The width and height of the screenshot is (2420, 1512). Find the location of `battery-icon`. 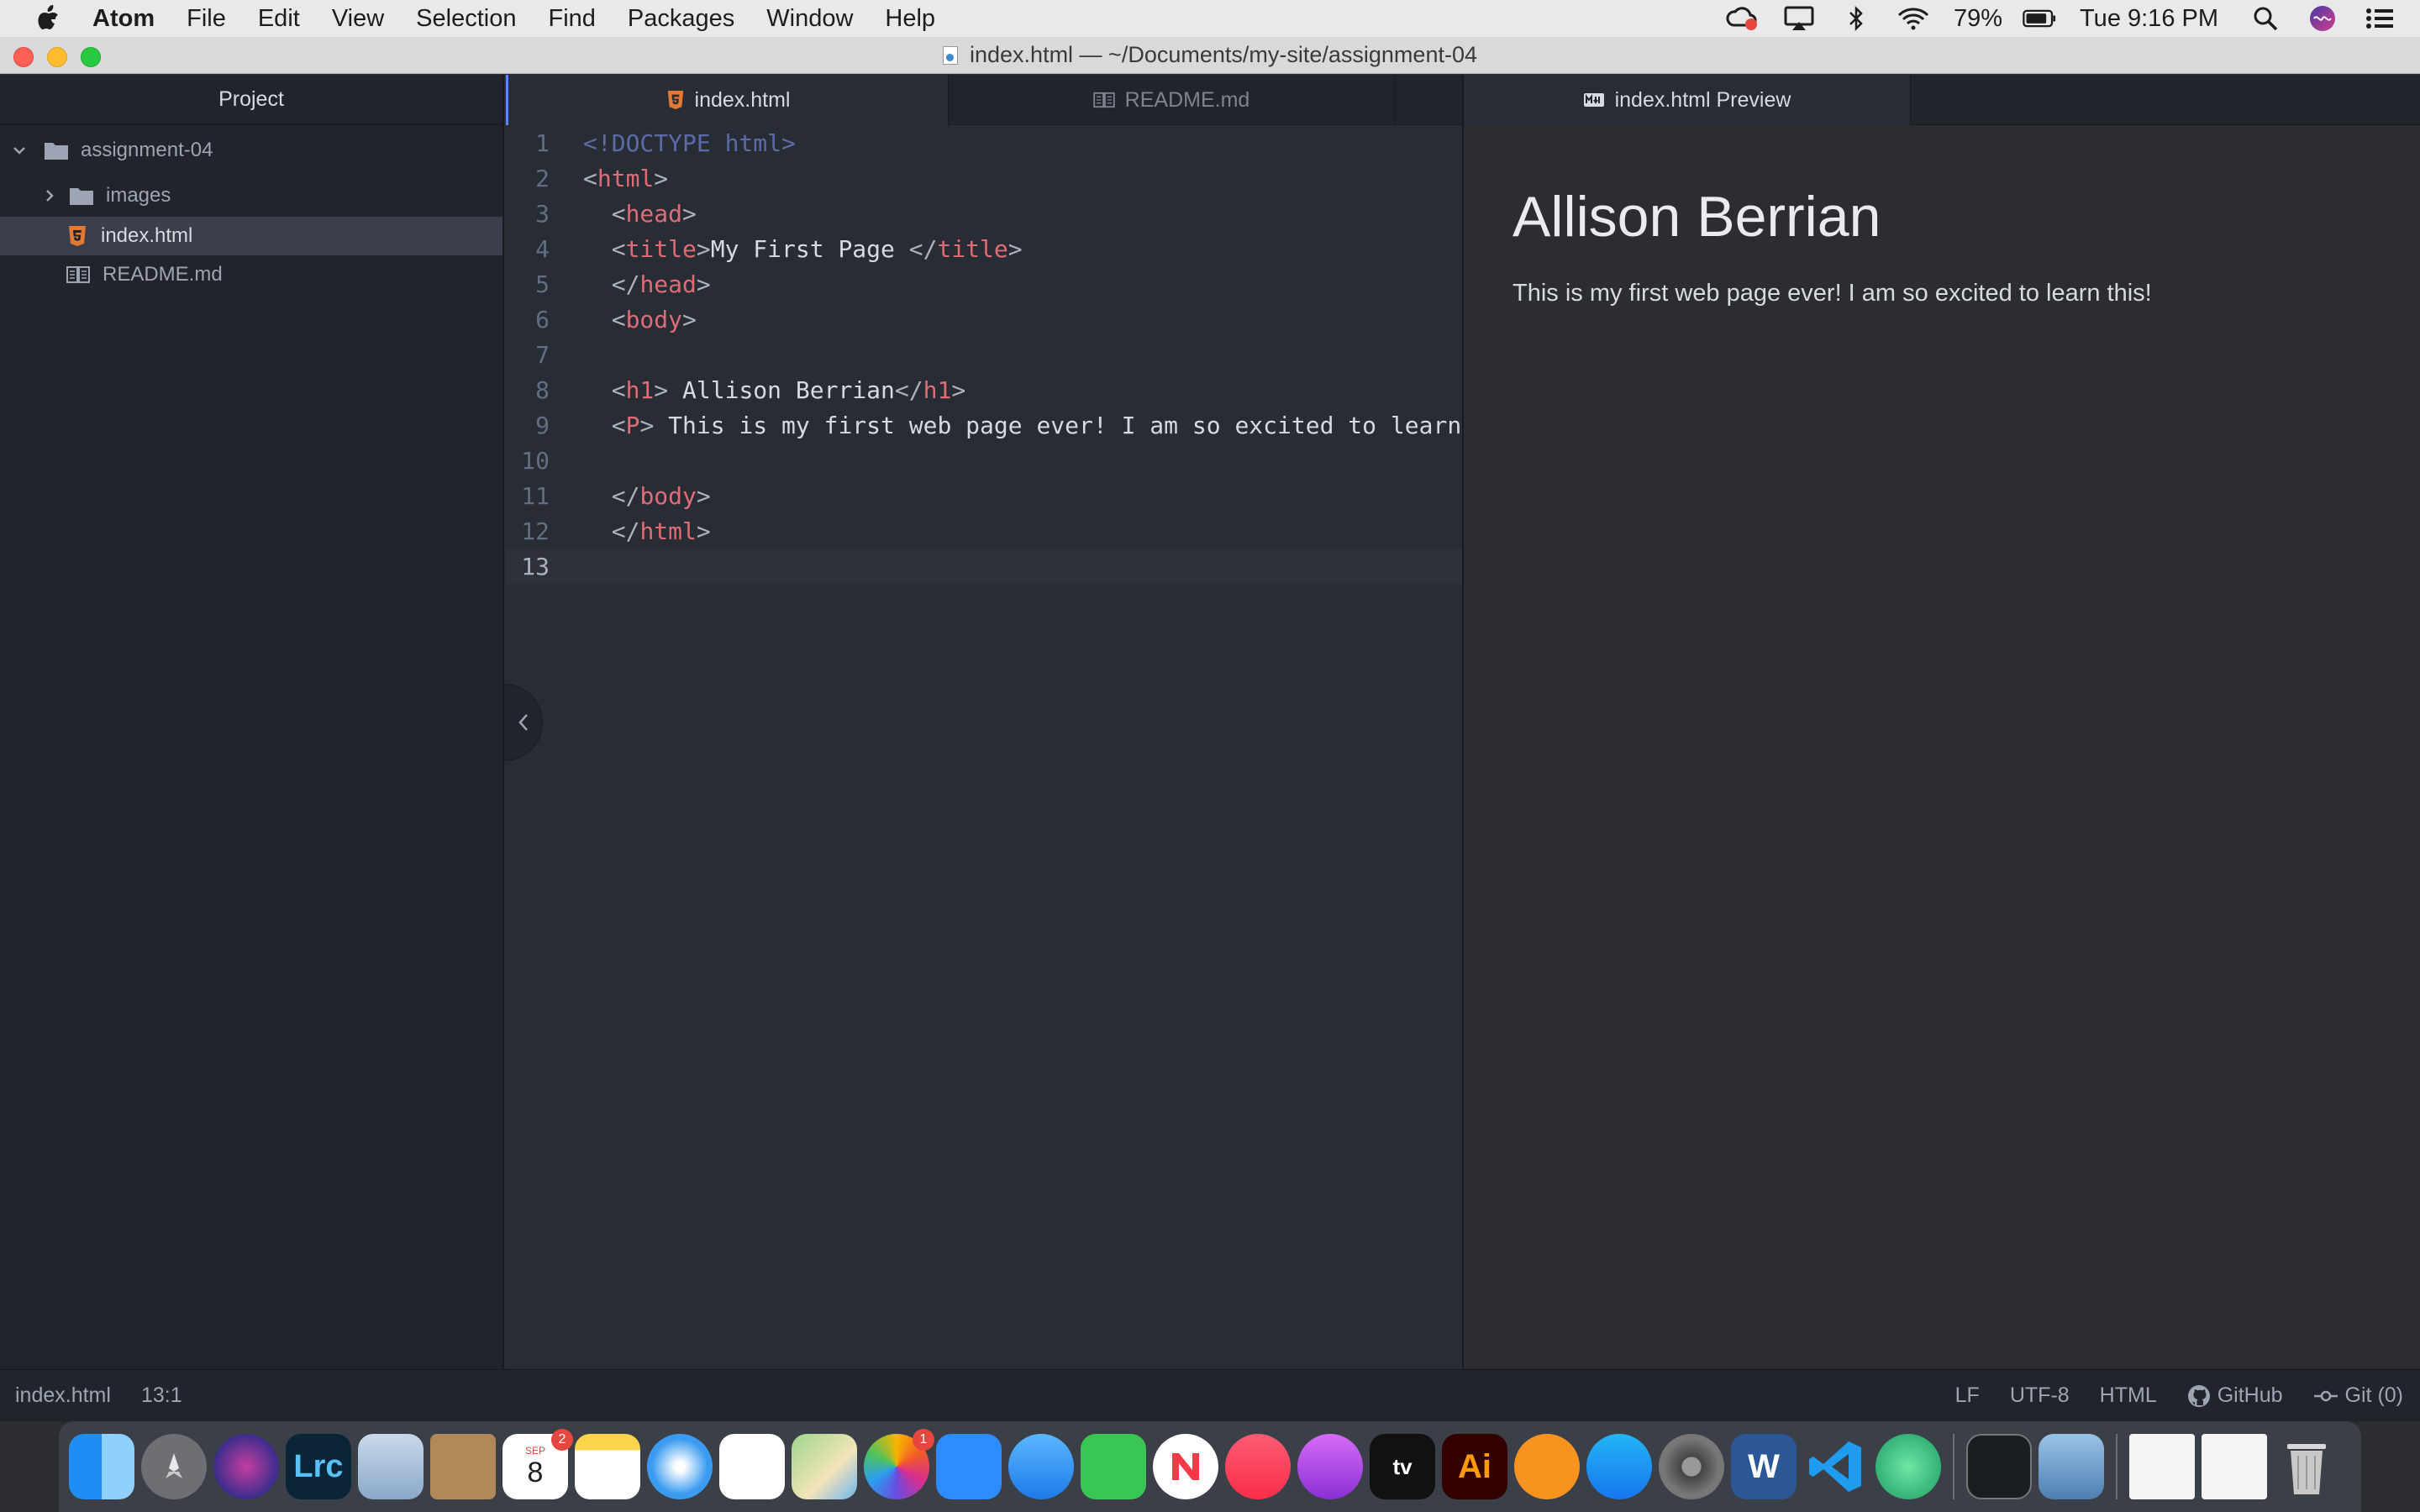

battery-icon is located at coordinates (2040, 18).